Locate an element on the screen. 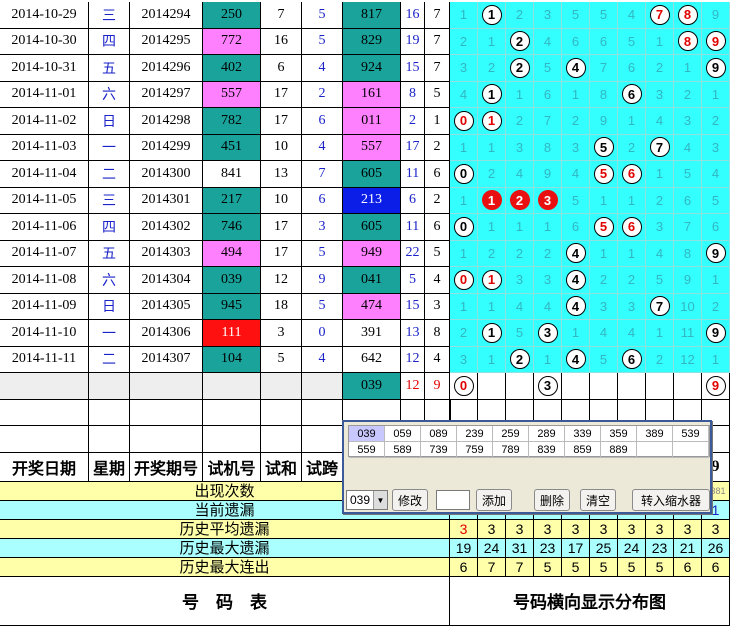 The image size is (730, 626). dist-cell-6: 6 is located at coordinates (632, 227).